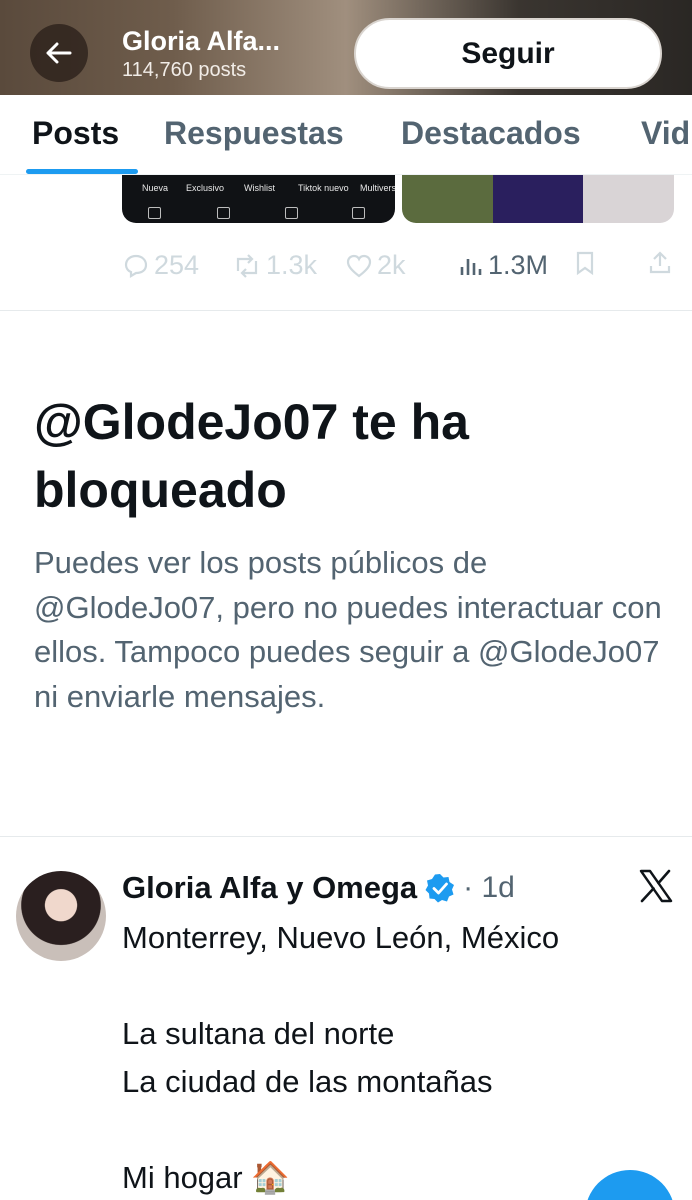 The image size is (692, 1200). What do you see at coordinates (346, 47) in the screenshot?
I see `profile-header: Gloria Alfa... 114,760 posts Seguir` at bounding box center [346, 47].